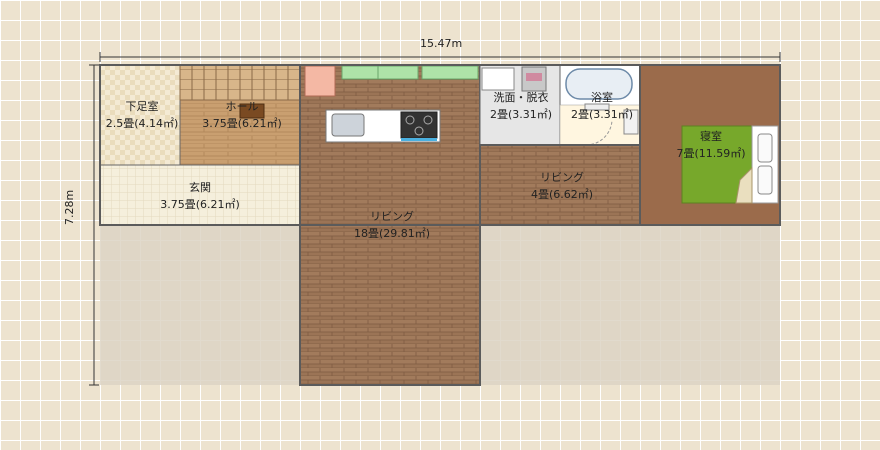 The height and width of the screenshot is (450, 880). Describe the element at coordinates (562, 186) in the screenshot. I see `room-label-living-small: リビング 4畳(6.62㎡)` at that location.